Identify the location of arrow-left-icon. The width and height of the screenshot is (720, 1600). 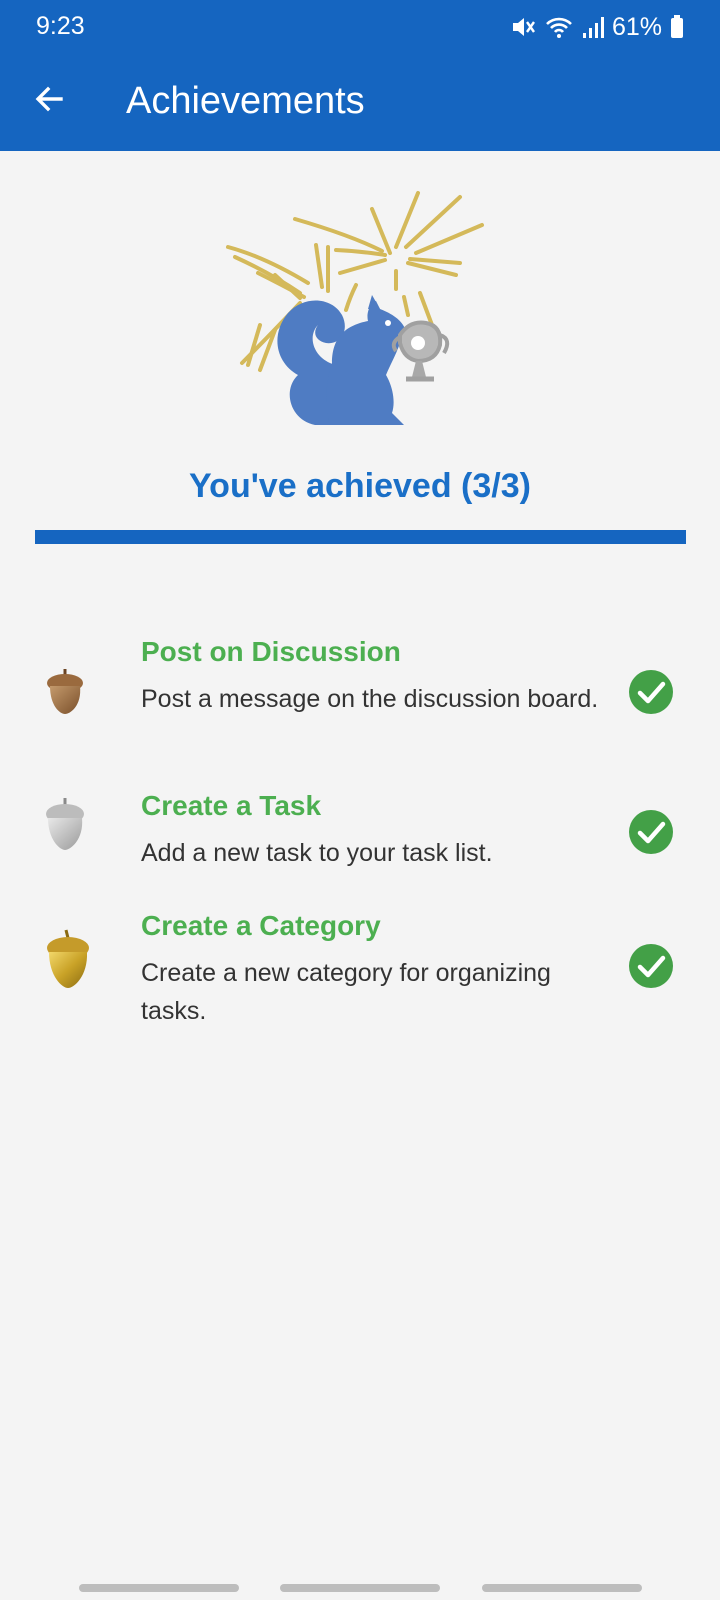
(49, 101).